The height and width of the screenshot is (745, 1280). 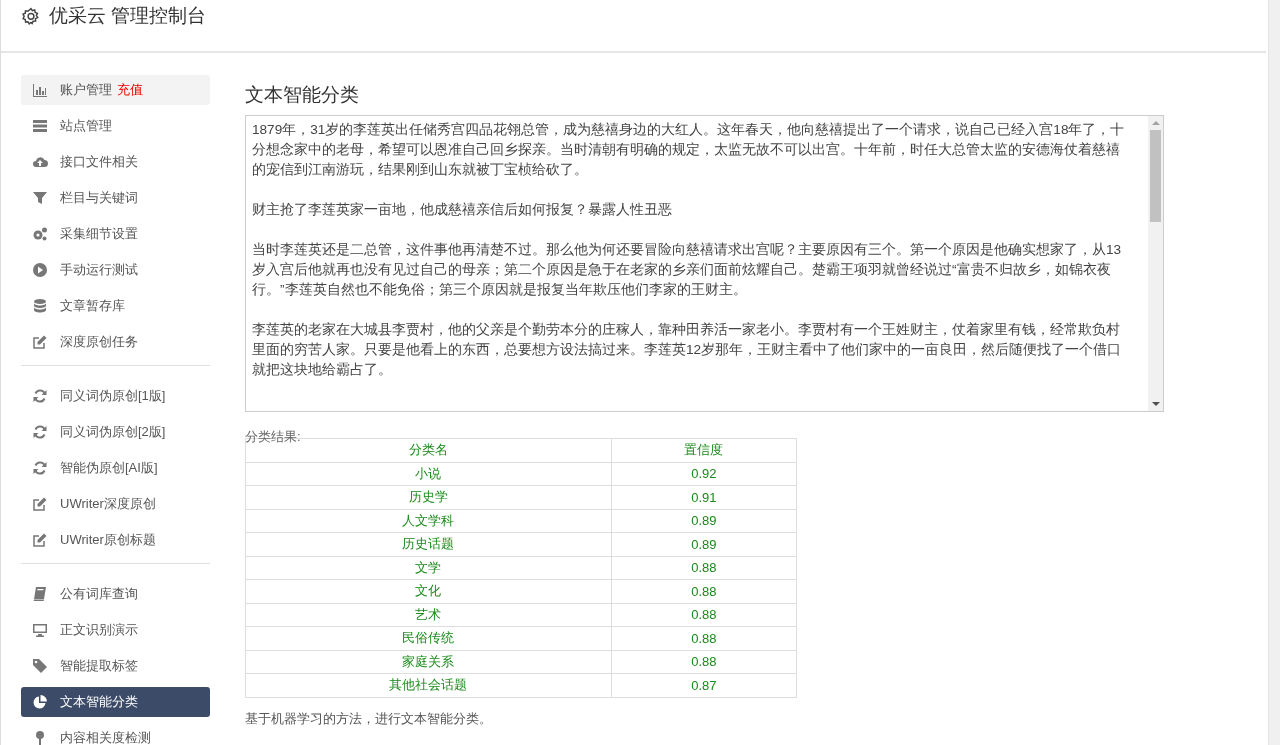 I want to click on table-cell: 小说, so click(x=428, y=474).